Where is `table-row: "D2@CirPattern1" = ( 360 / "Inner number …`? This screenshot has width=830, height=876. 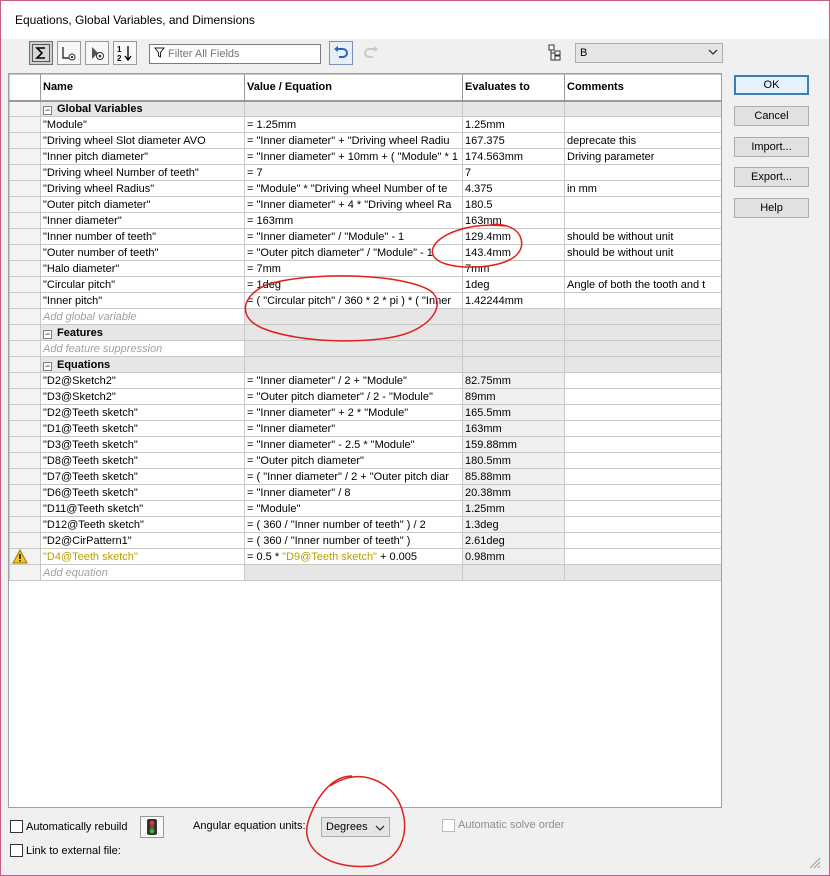 table-row: "D2@CirPattern1" = ( 360 / "Inner number … is located at coordinates (365, 540).